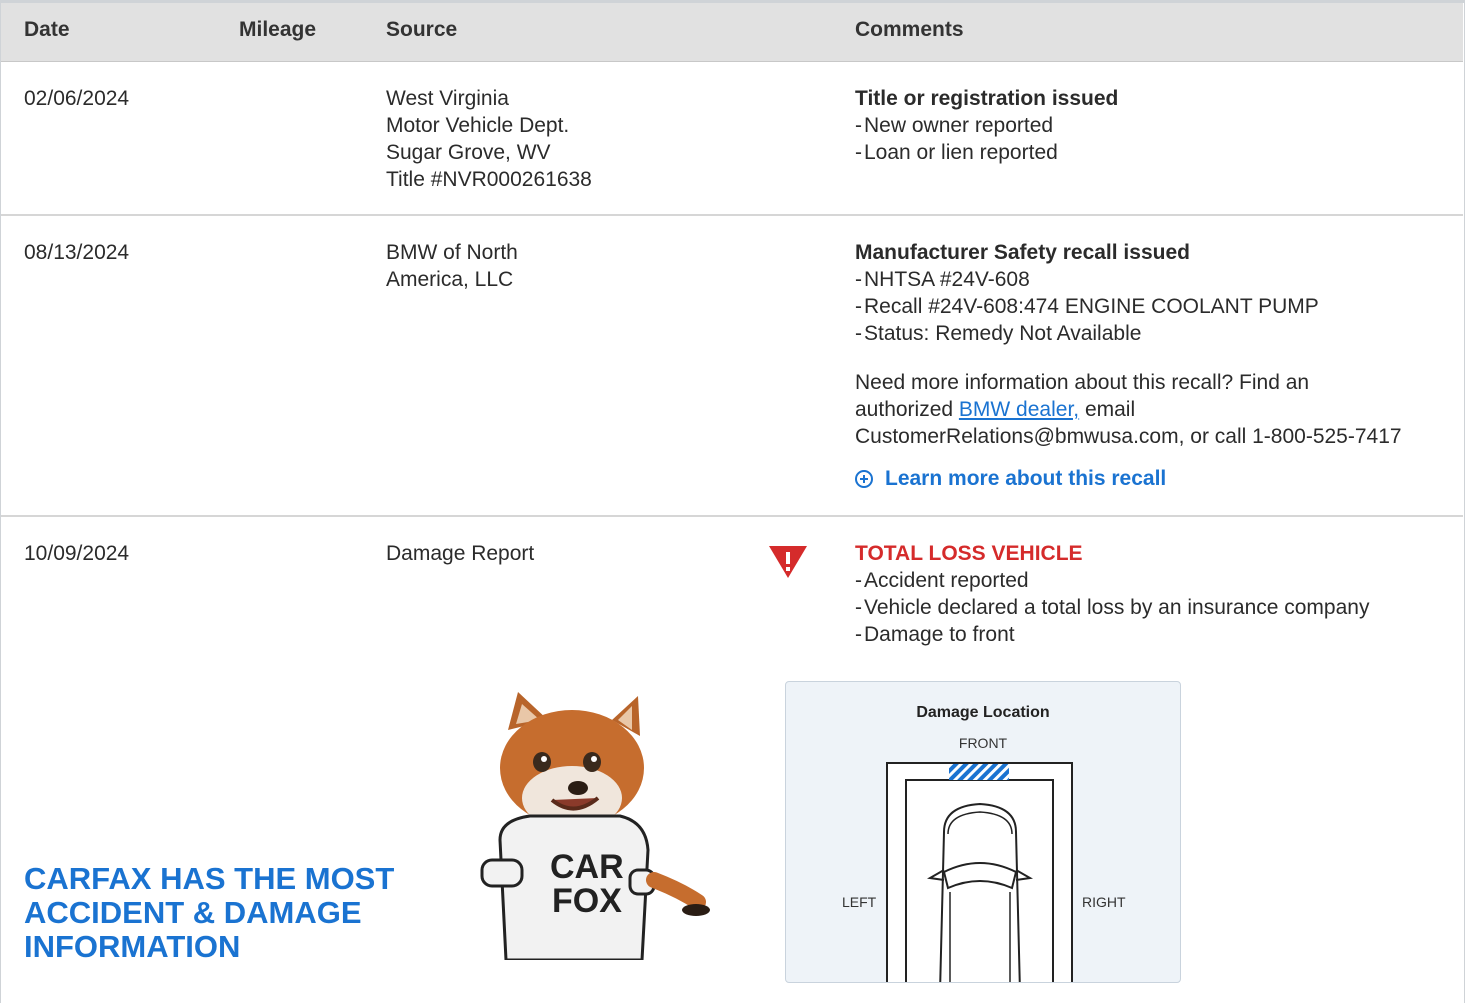  Describe the element at coordinates (450, 279) in the screenshot. I see `source-line: America, LLC` at that location.